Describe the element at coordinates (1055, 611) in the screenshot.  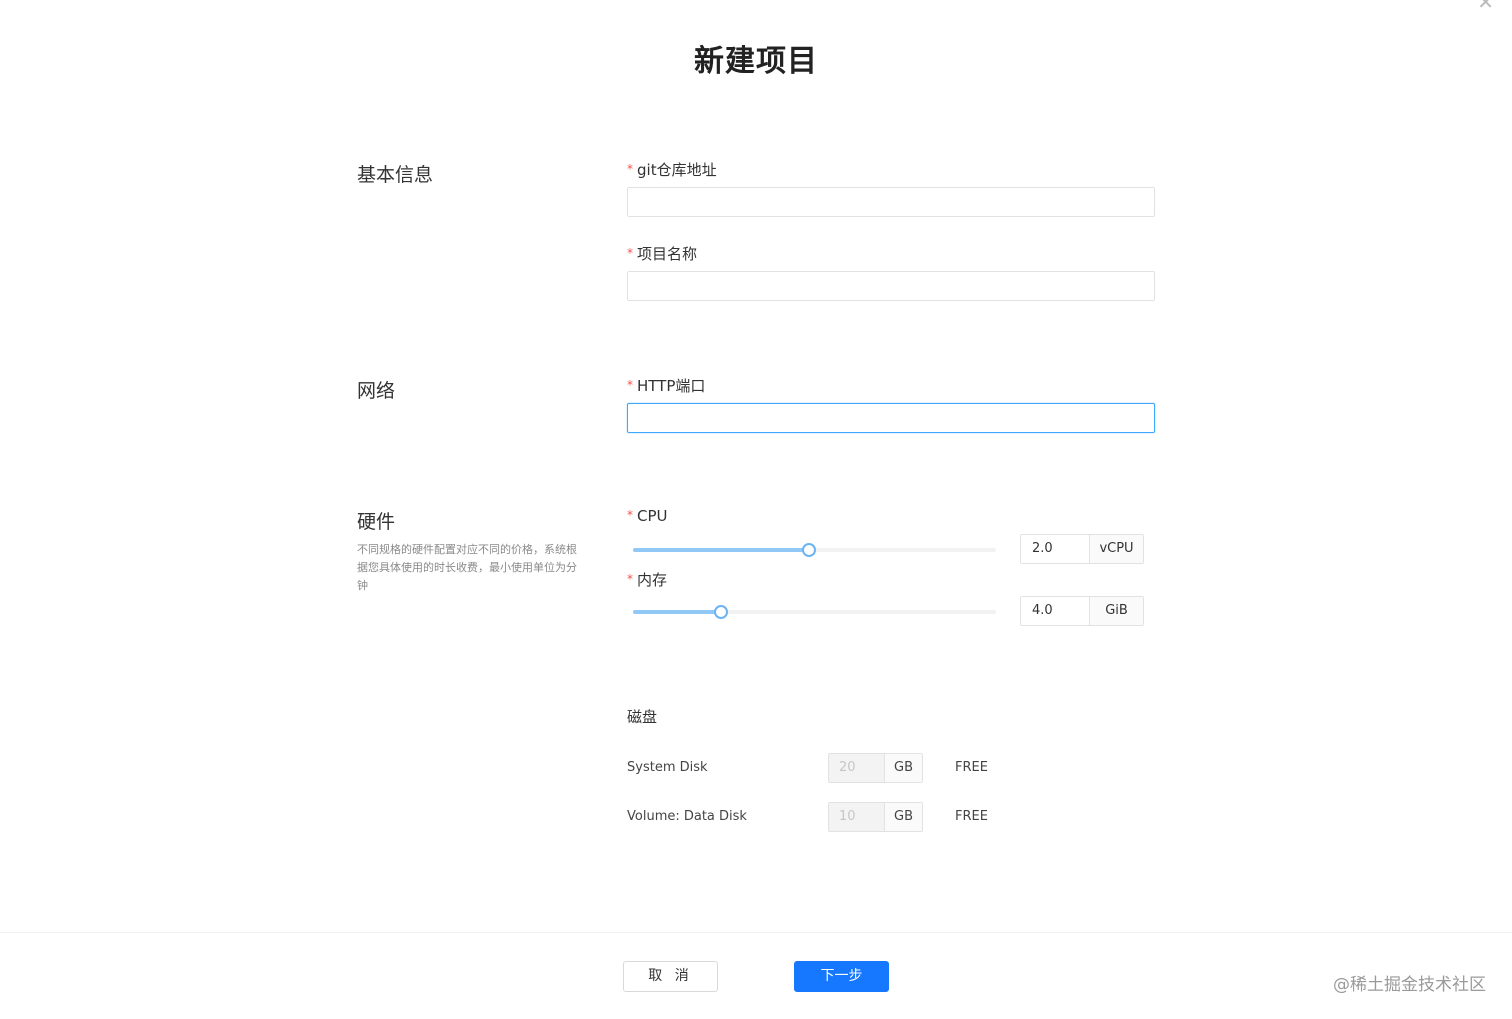
I see `memory-value: 4.0` at that location.